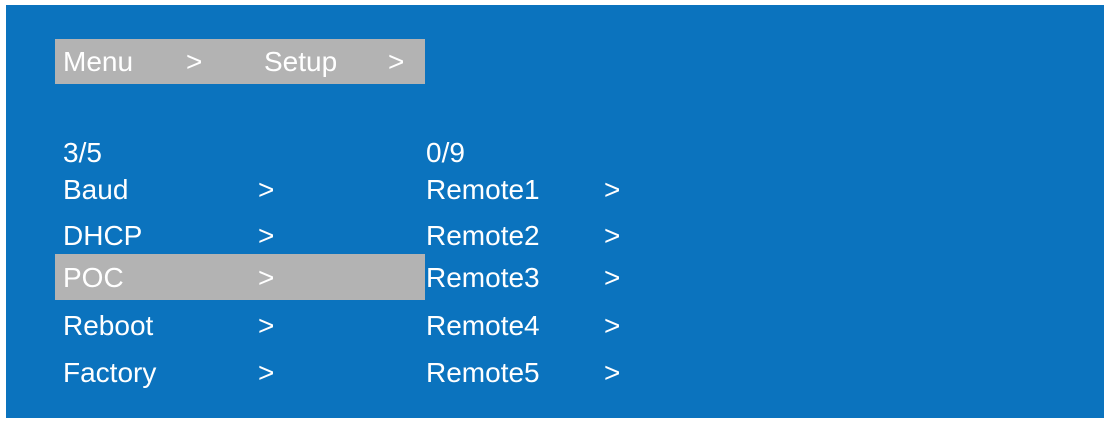 This screenshot has height=421, width=1108. Describe the element at coordinates (300, 62) in the screenshot. I see `breadcrumb-setup: Setup` at that location.